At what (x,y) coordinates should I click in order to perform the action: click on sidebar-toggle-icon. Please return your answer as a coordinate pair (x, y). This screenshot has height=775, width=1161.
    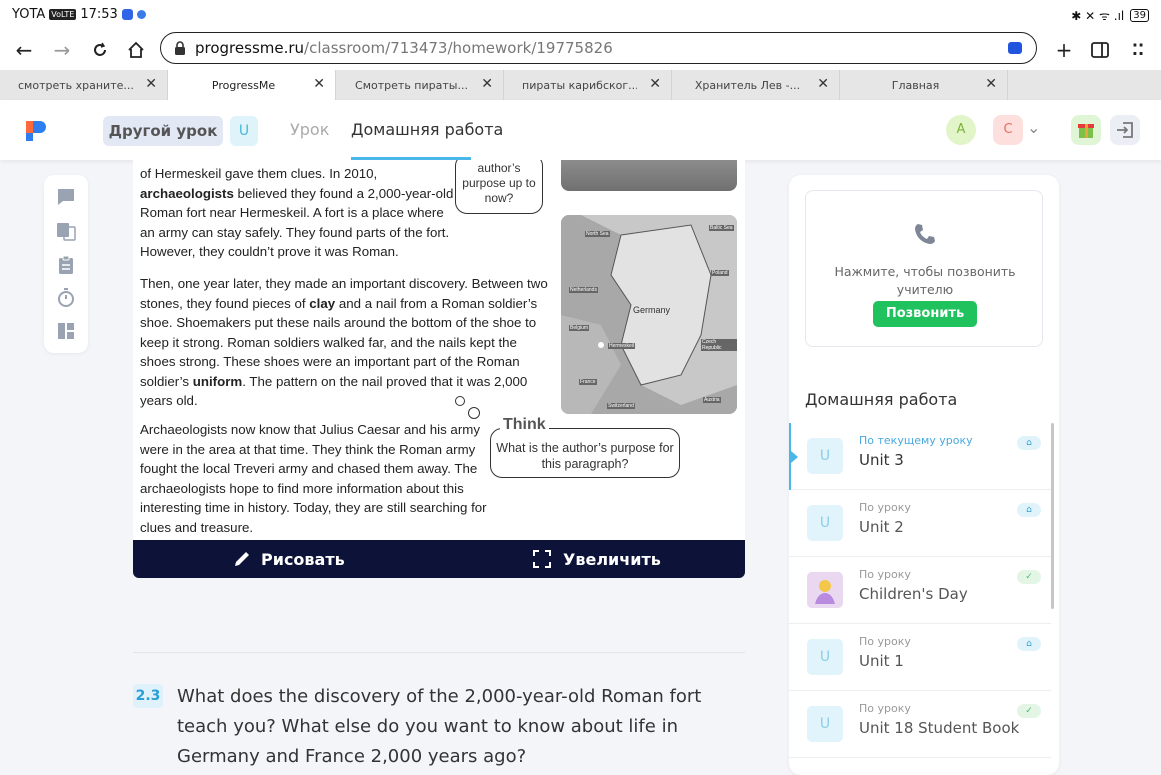
    Looking at the image, I should click on (1100, 50).